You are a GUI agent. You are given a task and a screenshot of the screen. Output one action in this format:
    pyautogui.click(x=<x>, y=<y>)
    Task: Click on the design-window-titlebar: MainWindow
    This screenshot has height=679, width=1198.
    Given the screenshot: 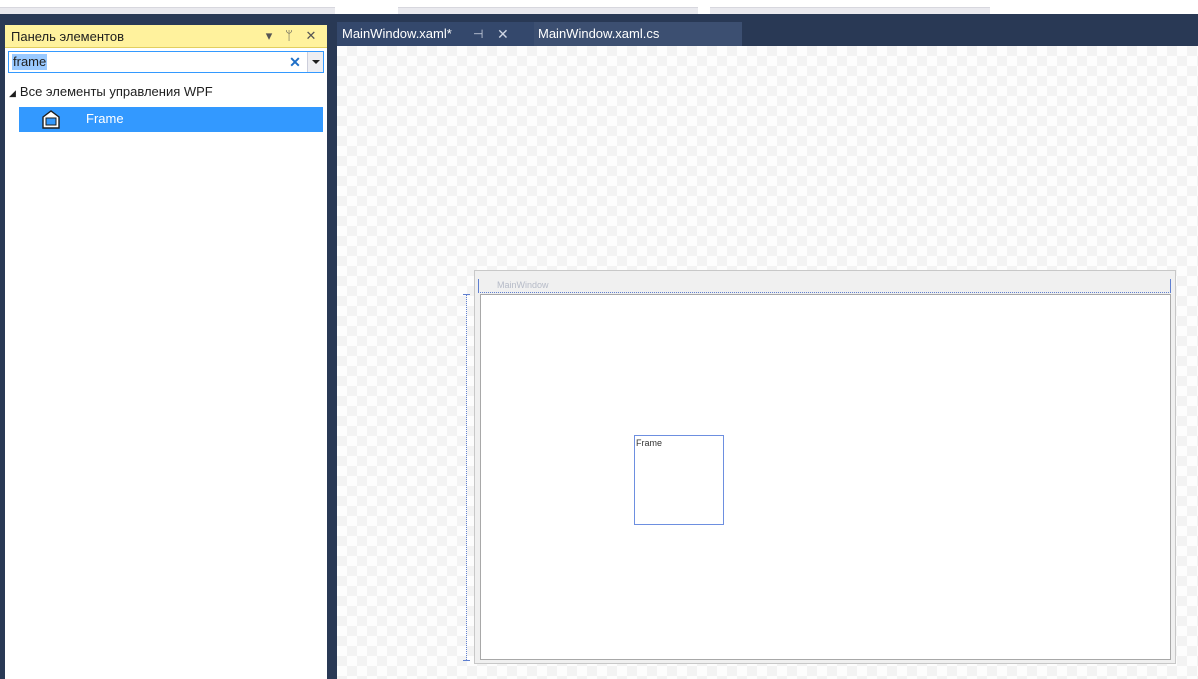 What is the action you would take?
    pyautogui.click(x=824, y=286)
    